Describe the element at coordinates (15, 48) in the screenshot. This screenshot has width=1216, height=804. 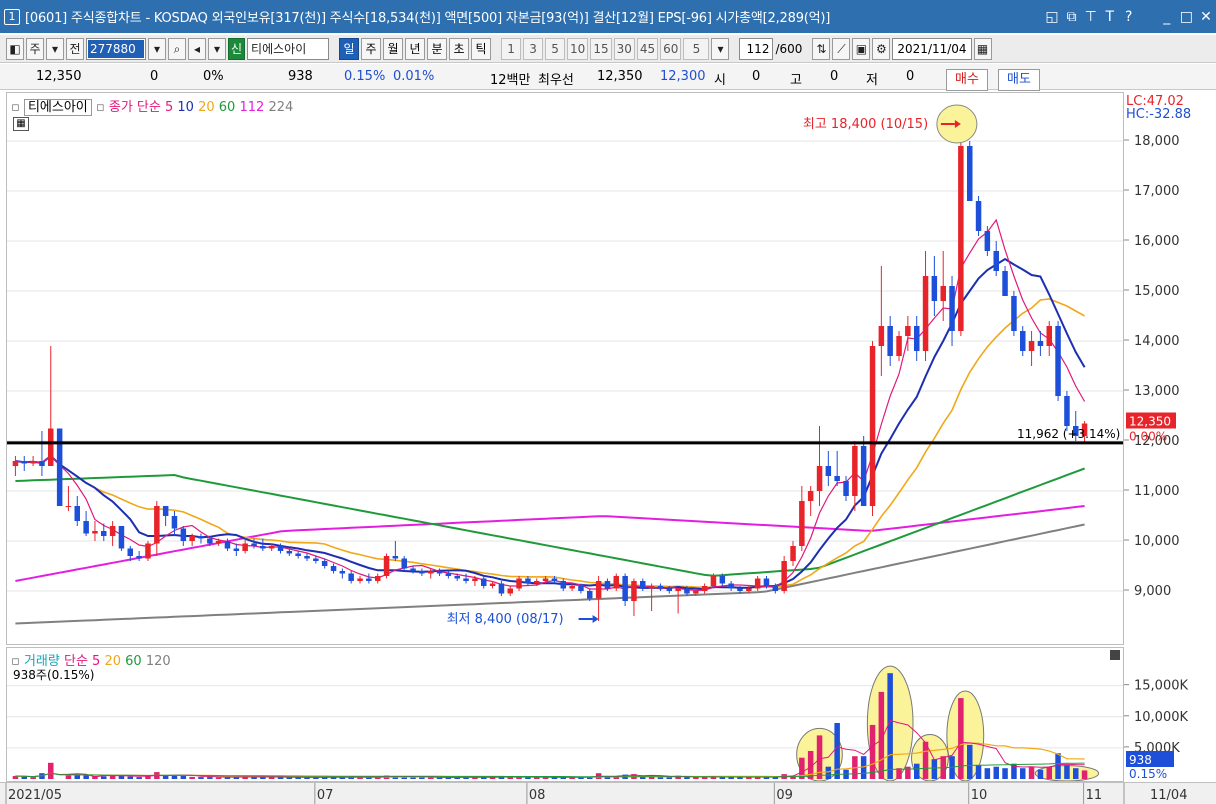
I see `layout-icon: ◧` at that location.